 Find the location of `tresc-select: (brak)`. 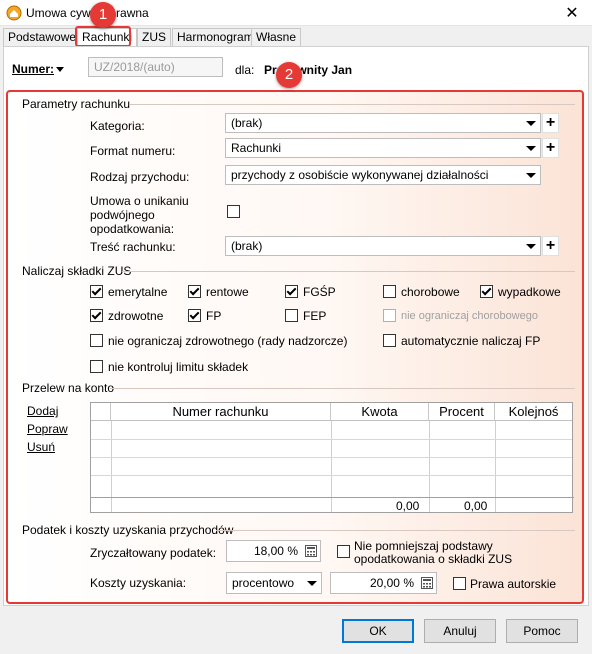

tresc-select: (brak) is located at coordinates (383, 246).